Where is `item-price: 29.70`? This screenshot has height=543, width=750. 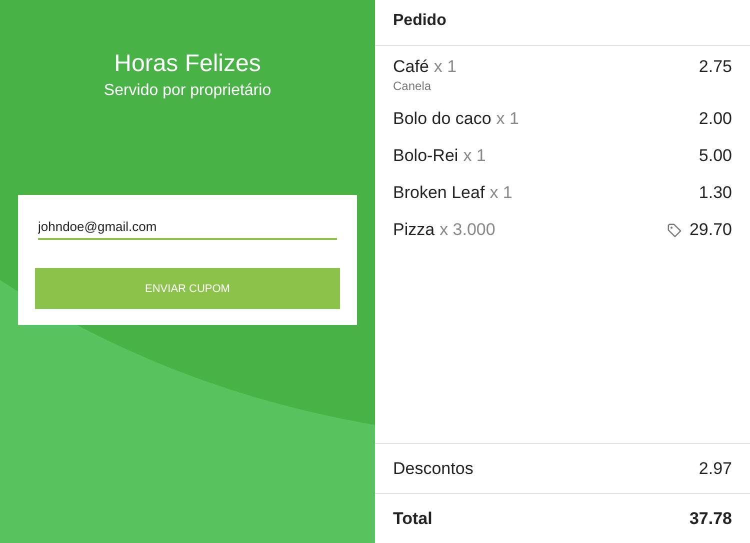
item-price: 29.70 is located at coordinates (710, 230).